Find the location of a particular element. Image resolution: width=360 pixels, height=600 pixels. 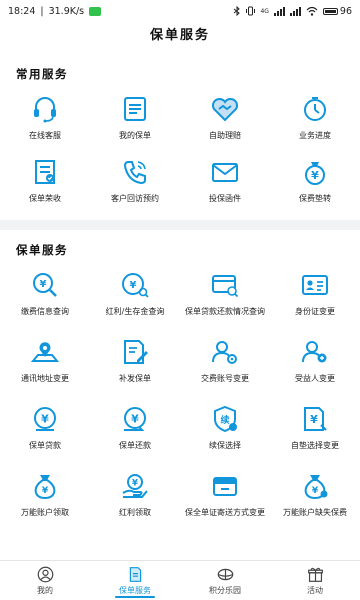

policy-receipt-button: 保单荣收 is located at coordinates (45, 188).